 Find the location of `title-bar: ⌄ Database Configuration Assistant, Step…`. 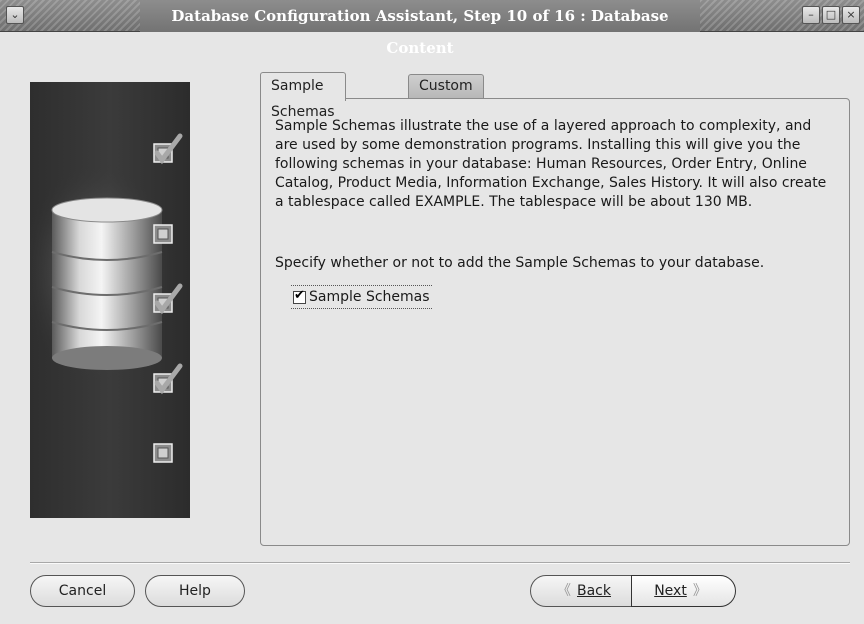

title-bar: ⌄ Database Configuration Assistant, Step… is located at coordinates (432, 28).